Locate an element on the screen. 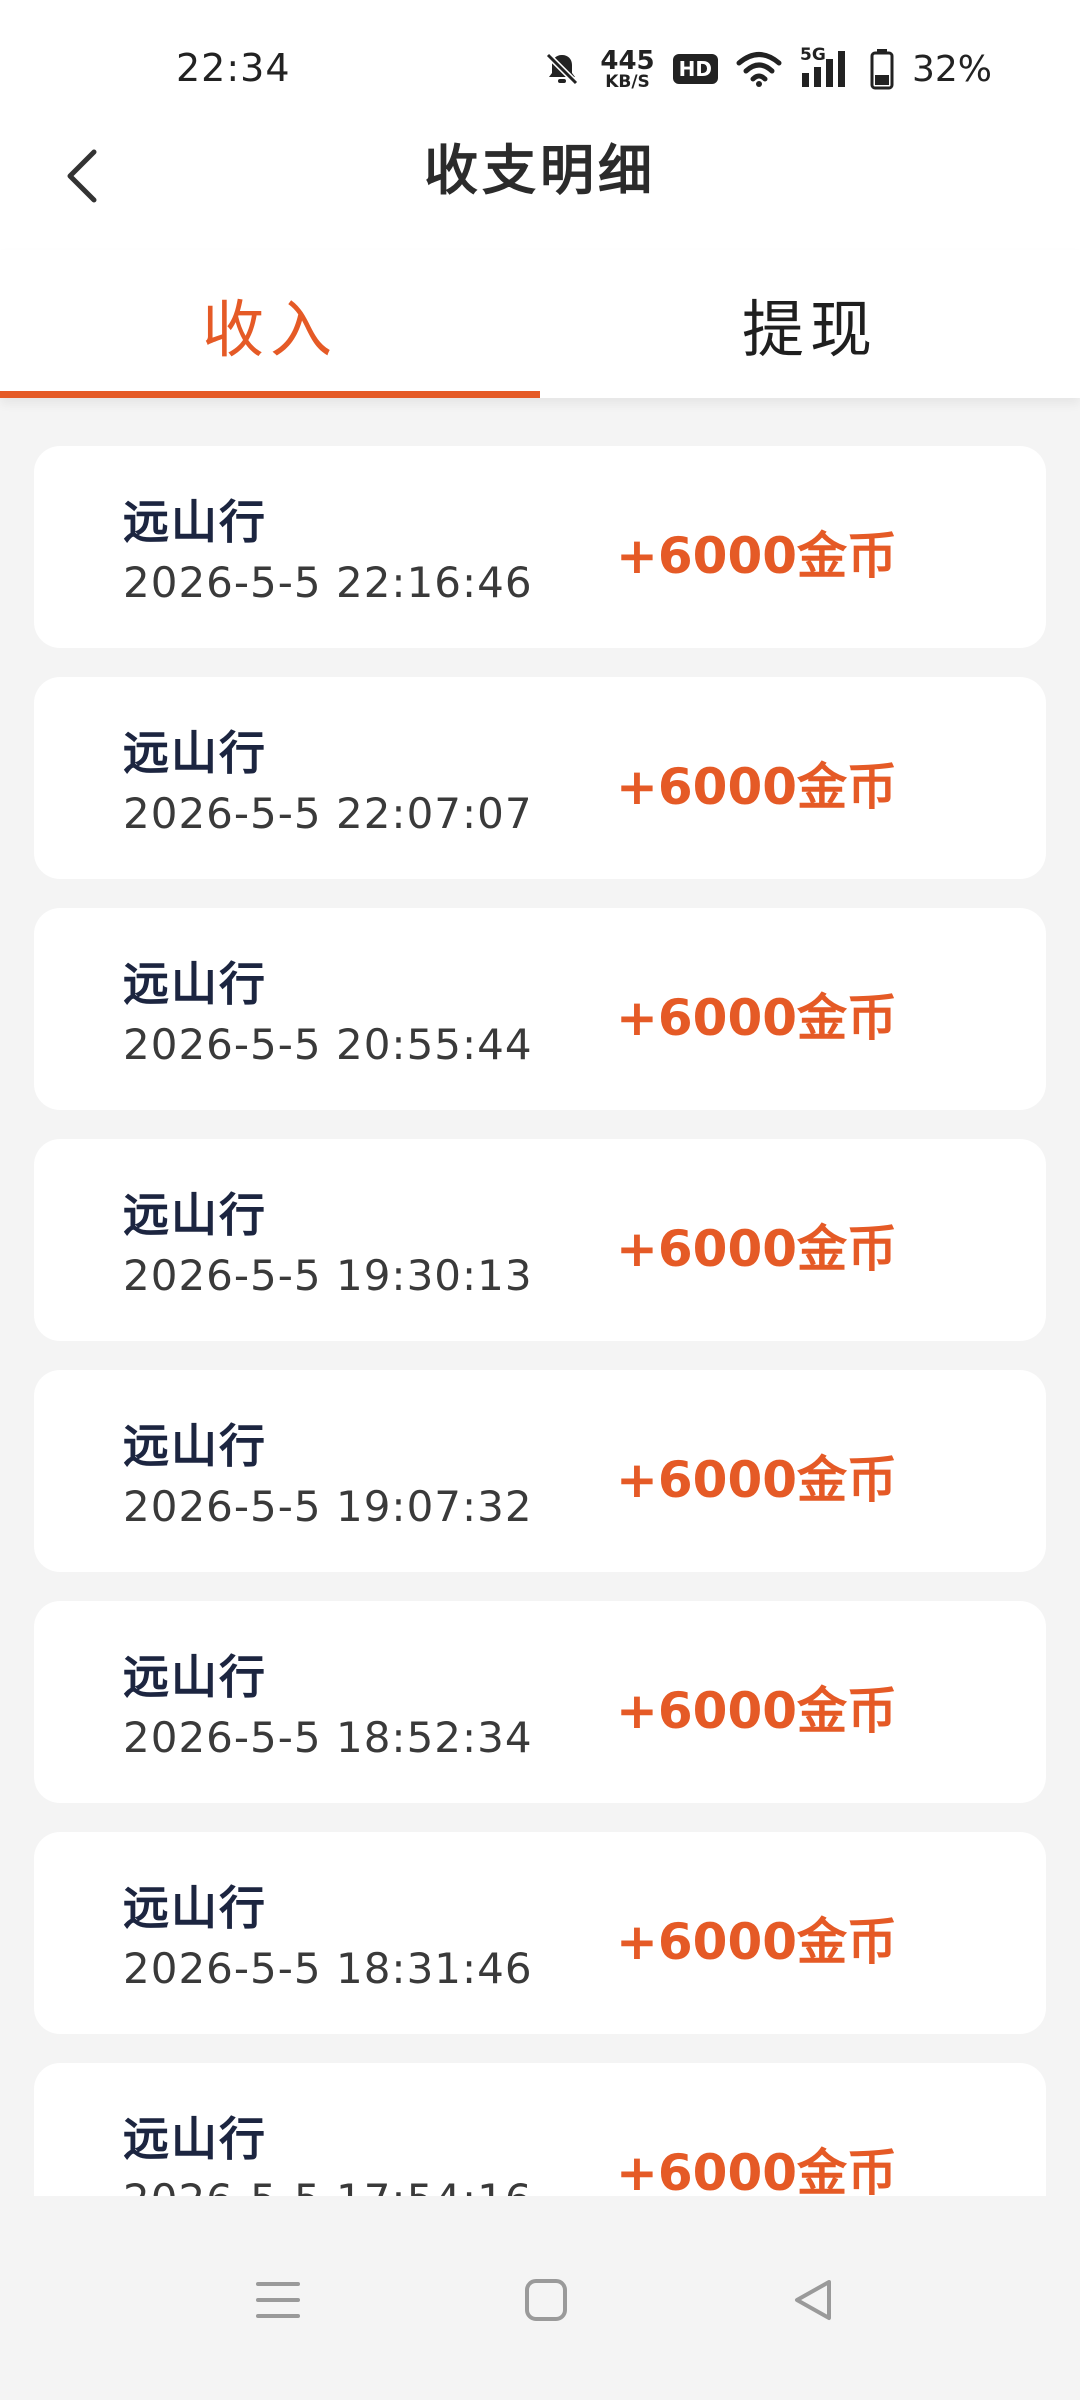  status-icons: 445 KB/S HD 5G 32% is located at coordinates (767, 69).